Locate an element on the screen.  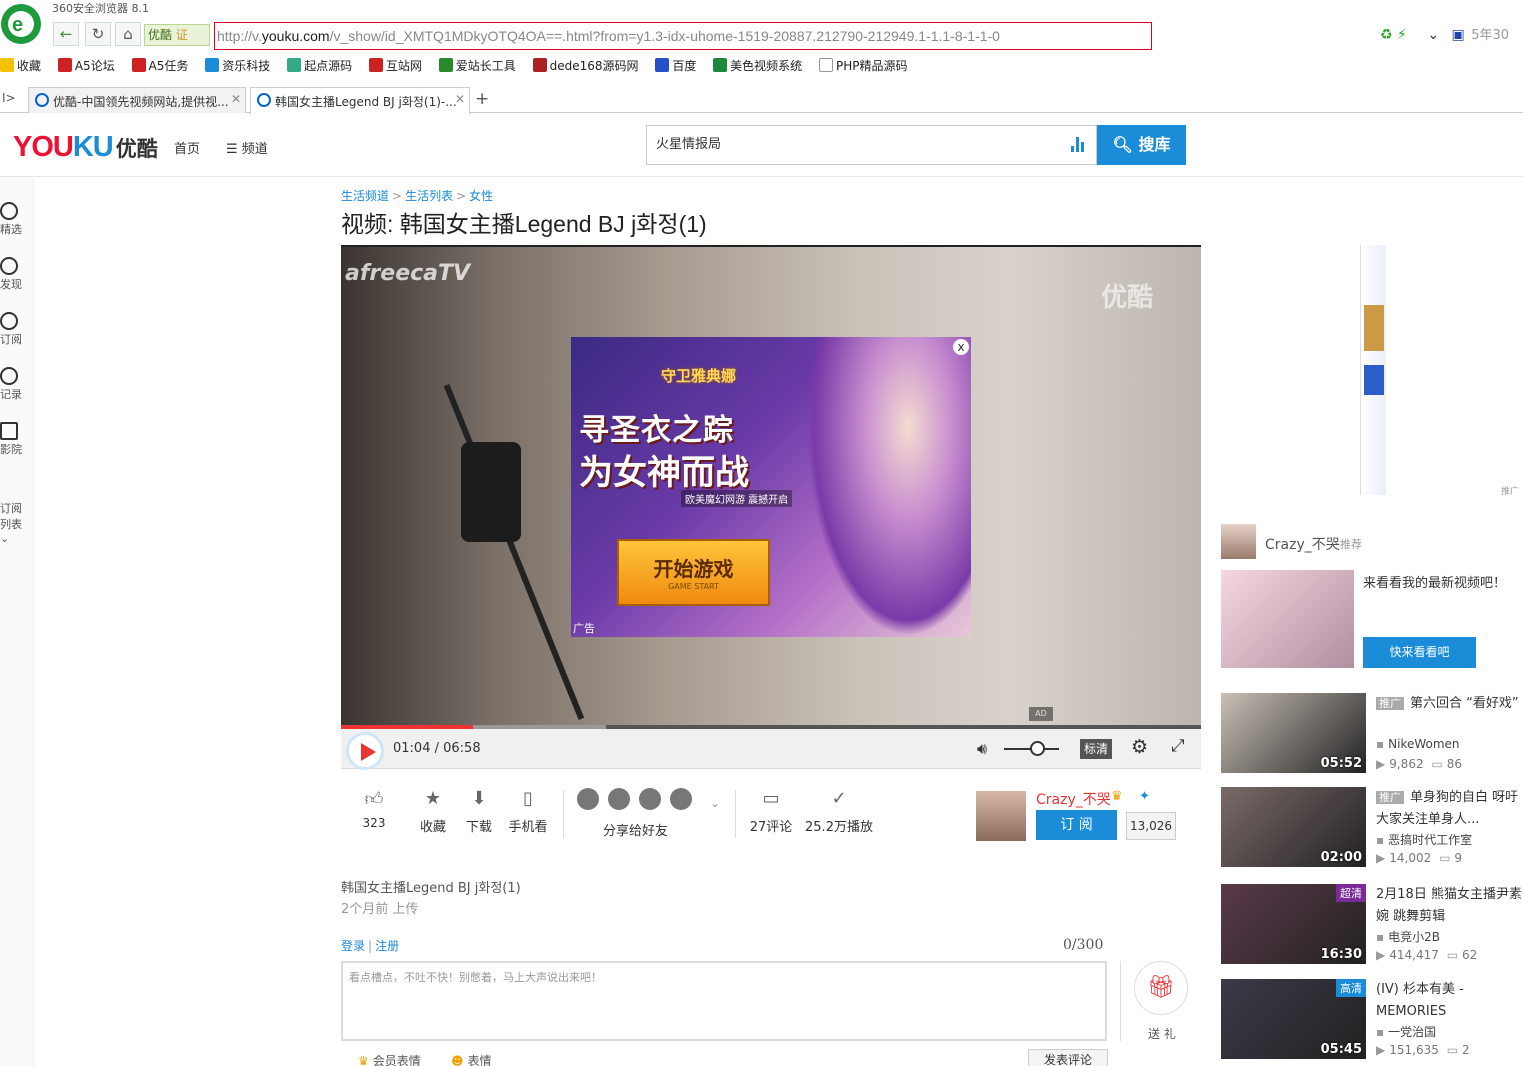
share-label: 分享给好友 is located at coordinates (635, 829).